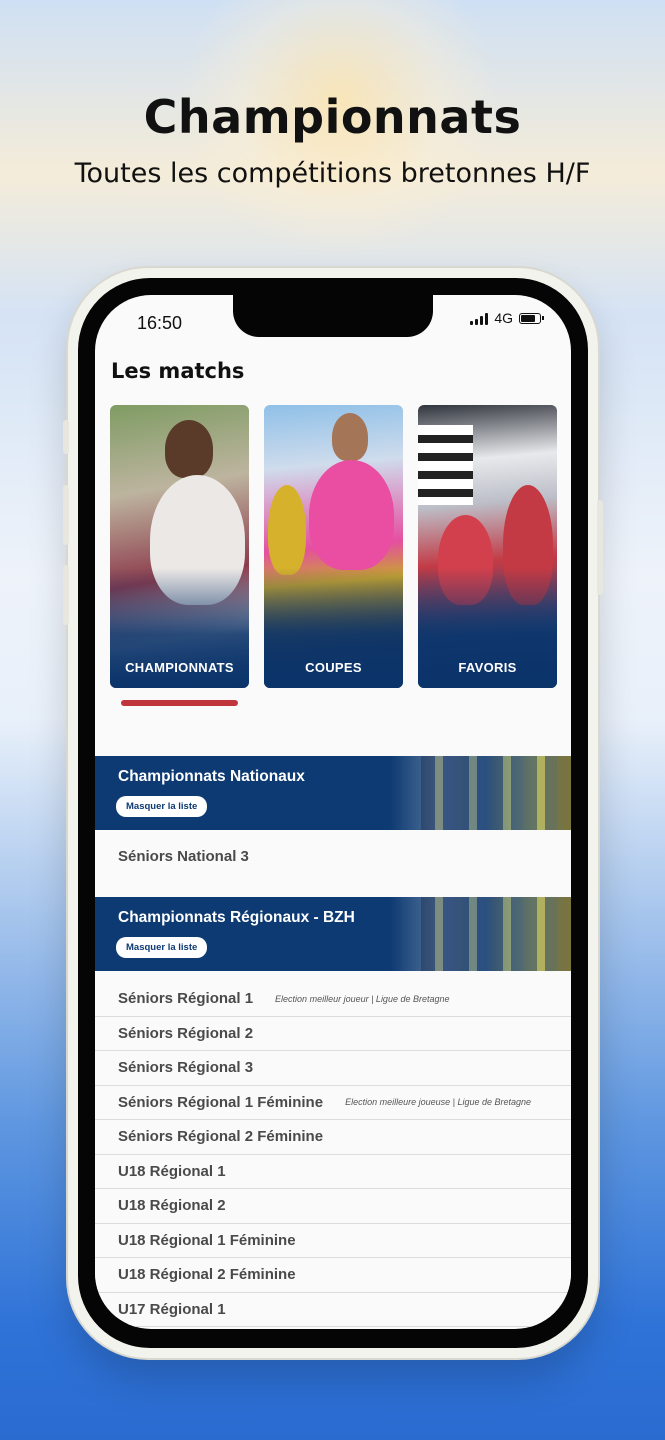 The height and width of the screenshot is (1440, 665). I want to click on page-title: Les matchs, so click(178, 371).